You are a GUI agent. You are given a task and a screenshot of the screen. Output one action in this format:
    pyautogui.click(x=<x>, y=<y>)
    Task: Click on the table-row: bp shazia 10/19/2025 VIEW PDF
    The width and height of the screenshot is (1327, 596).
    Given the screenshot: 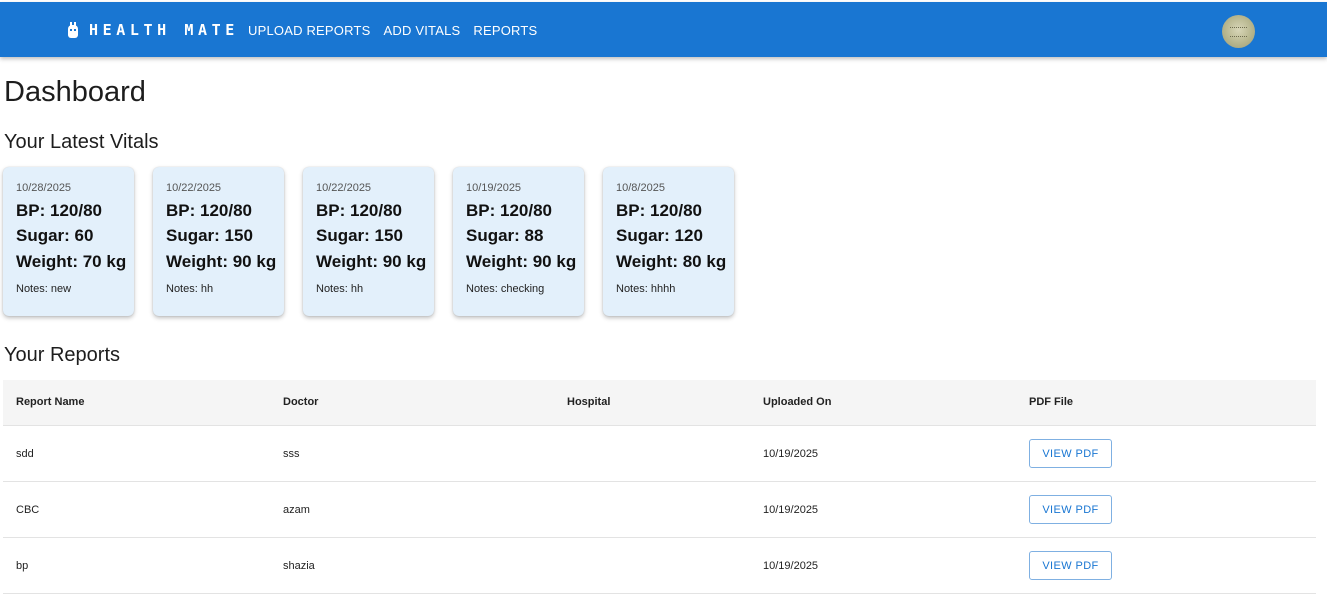 What is the action you would take?
    pyautogui.click(x=659, y=566)
    